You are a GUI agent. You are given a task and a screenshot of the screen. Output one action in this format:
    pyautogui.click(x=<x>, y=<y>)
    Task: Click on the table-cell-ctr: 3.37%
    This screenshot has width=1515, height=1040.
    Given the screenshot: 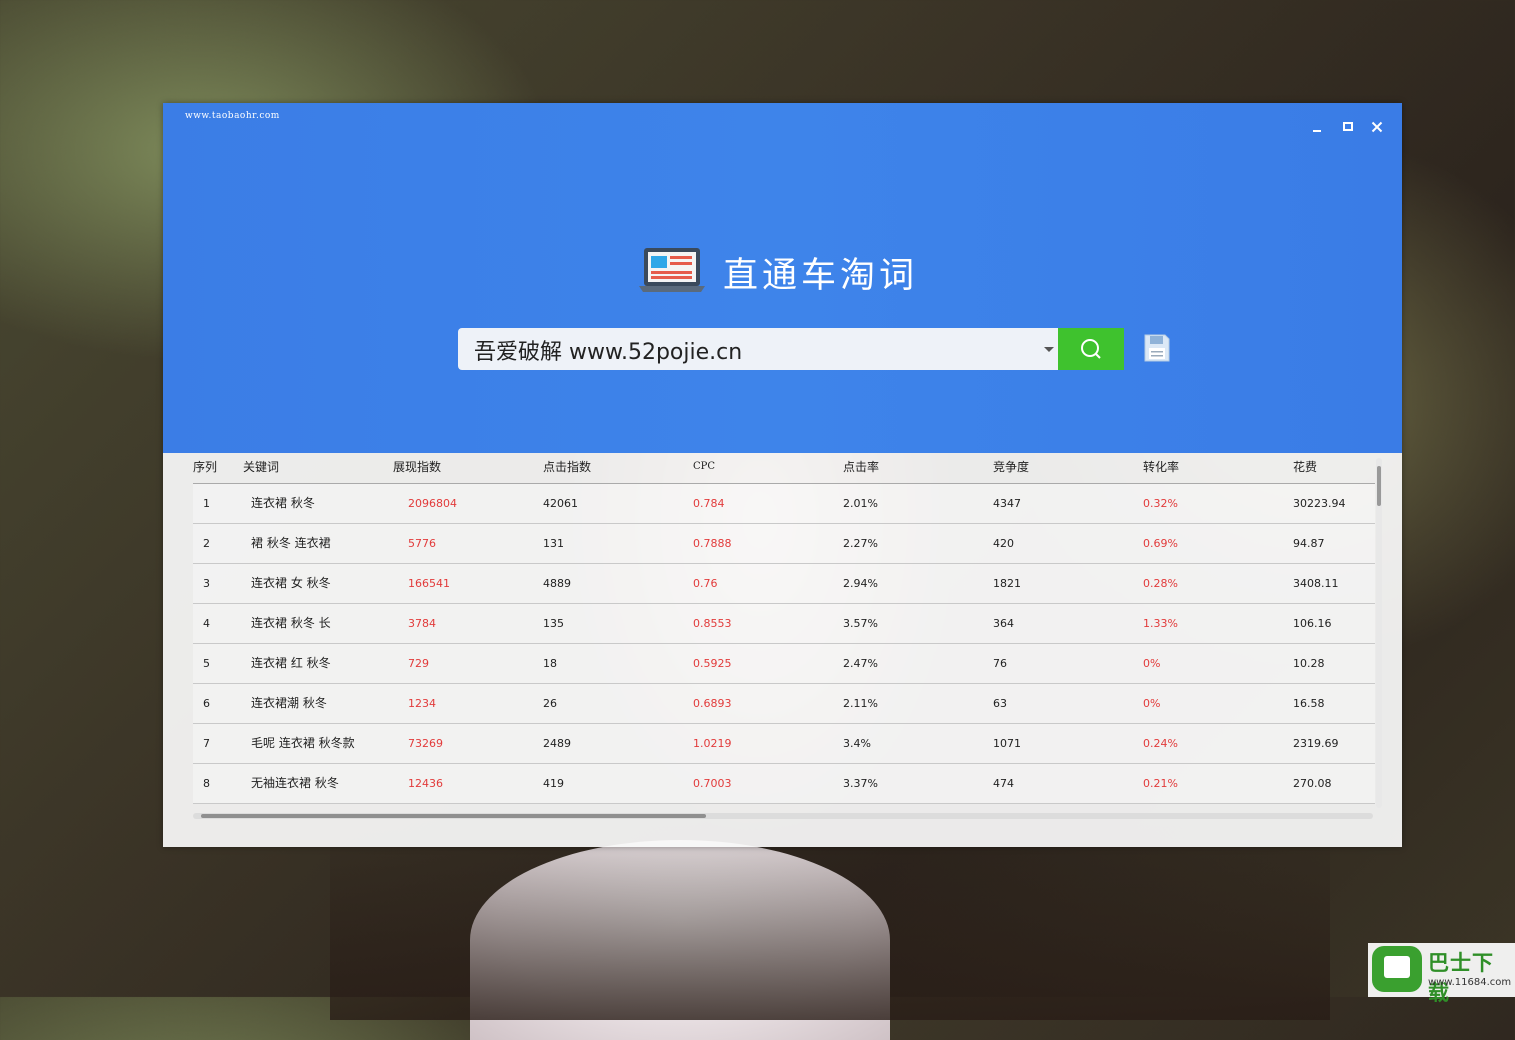 What is the action you would take?
    pyautogui.click(x=860, y=783)
    